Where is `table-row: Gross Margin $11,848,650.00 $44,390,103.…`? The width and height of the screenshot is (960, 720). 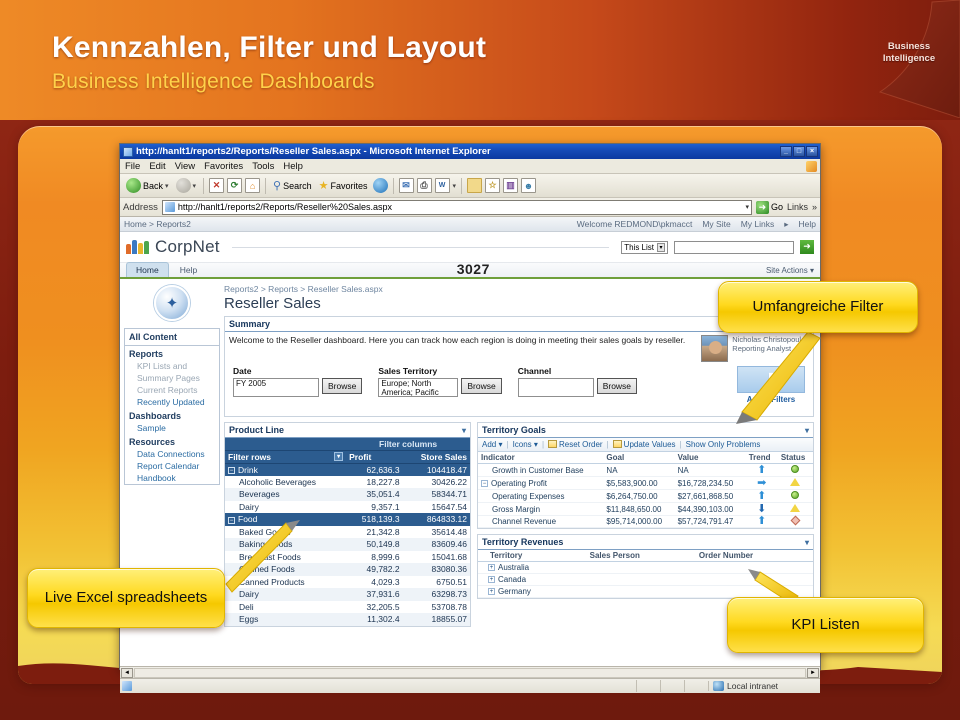 table-row: Gross Margin $11,848,650.00 $44,390,103.… is located at coordinates (645, 509).